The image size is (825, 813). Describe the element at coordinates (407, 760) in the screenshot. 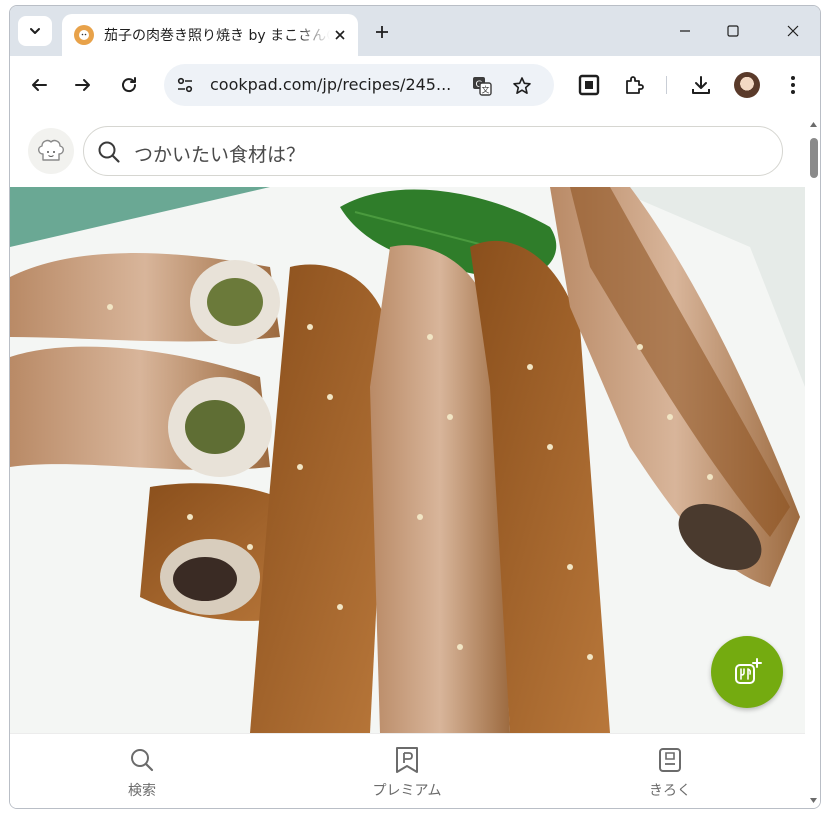

I see `premium-icon` at that location.